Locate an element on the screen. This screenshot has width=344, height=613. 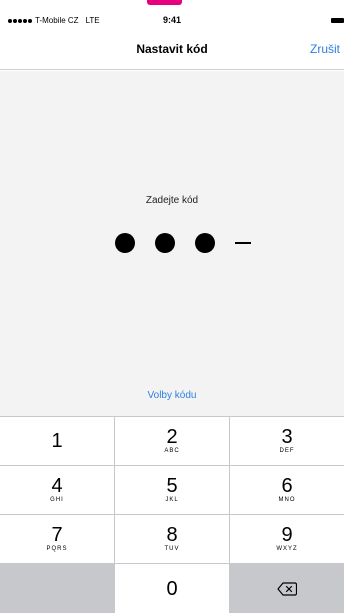
key-6: 6 MNO is located at coordinates (287, 490).